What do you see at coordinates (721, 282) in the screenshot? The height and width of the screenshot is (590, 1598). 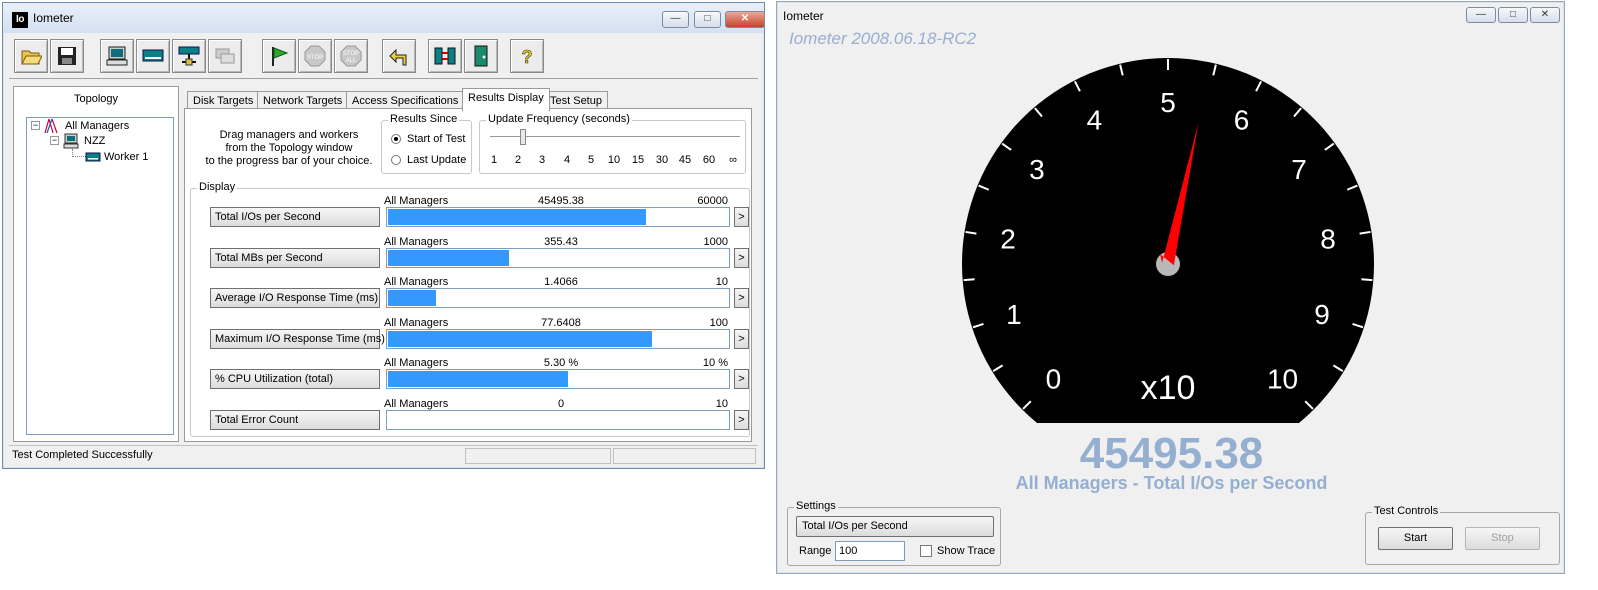 I see `row-max: 10` at bounding box center [721, 282].